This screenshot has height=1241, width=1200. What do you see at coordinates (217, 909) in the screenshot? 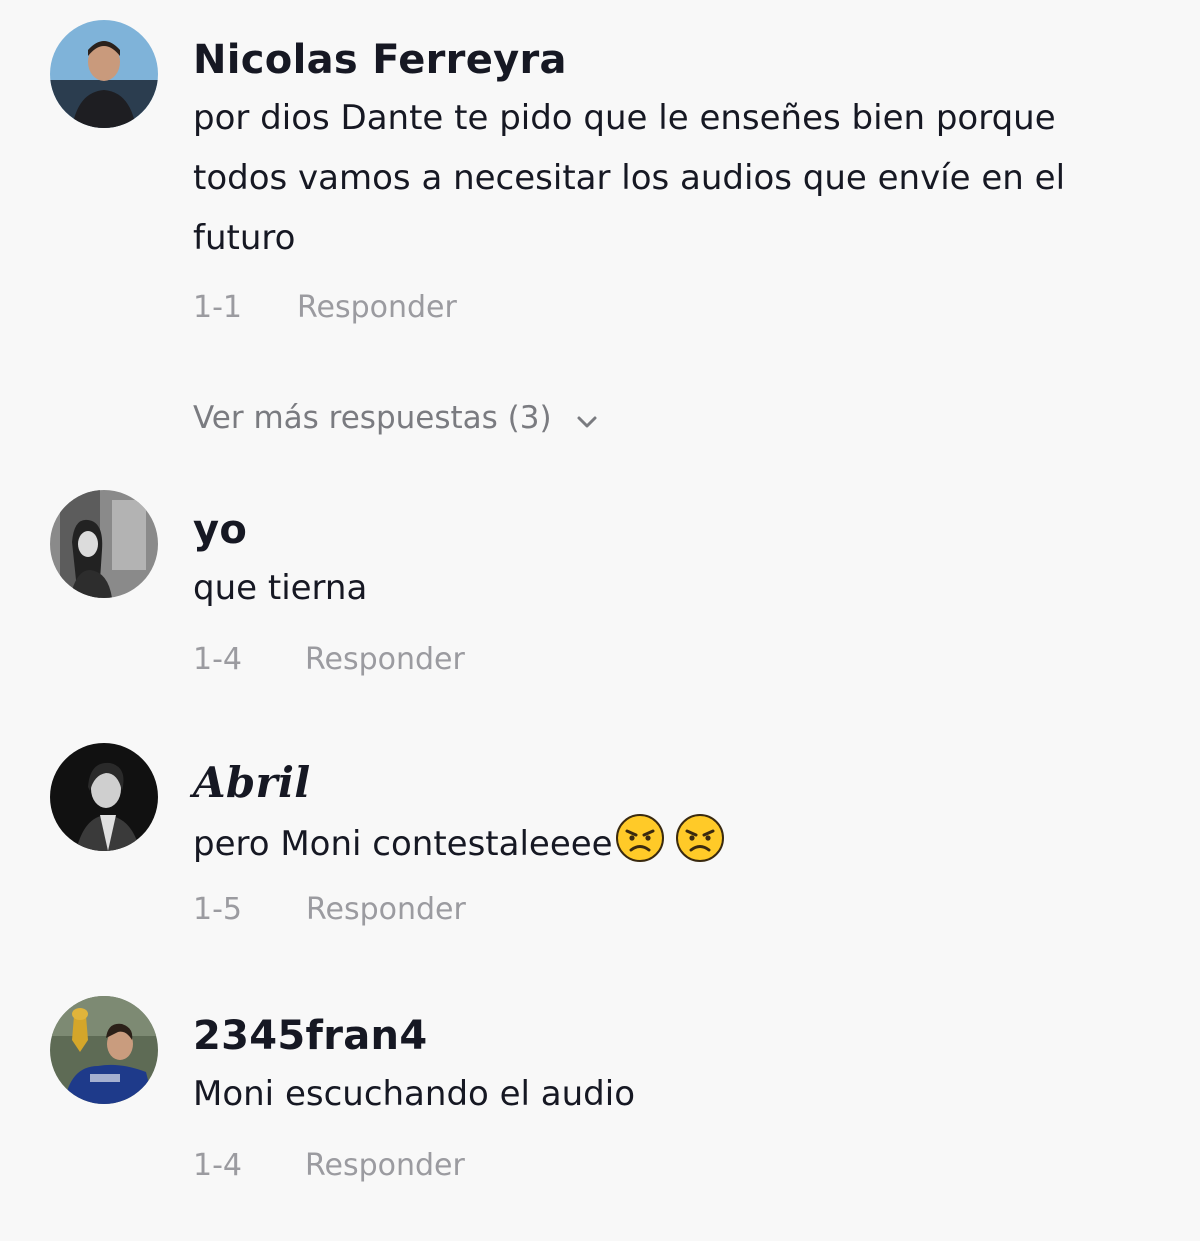
I see `comment-date: 1-5` at bounding box center [217, 909].